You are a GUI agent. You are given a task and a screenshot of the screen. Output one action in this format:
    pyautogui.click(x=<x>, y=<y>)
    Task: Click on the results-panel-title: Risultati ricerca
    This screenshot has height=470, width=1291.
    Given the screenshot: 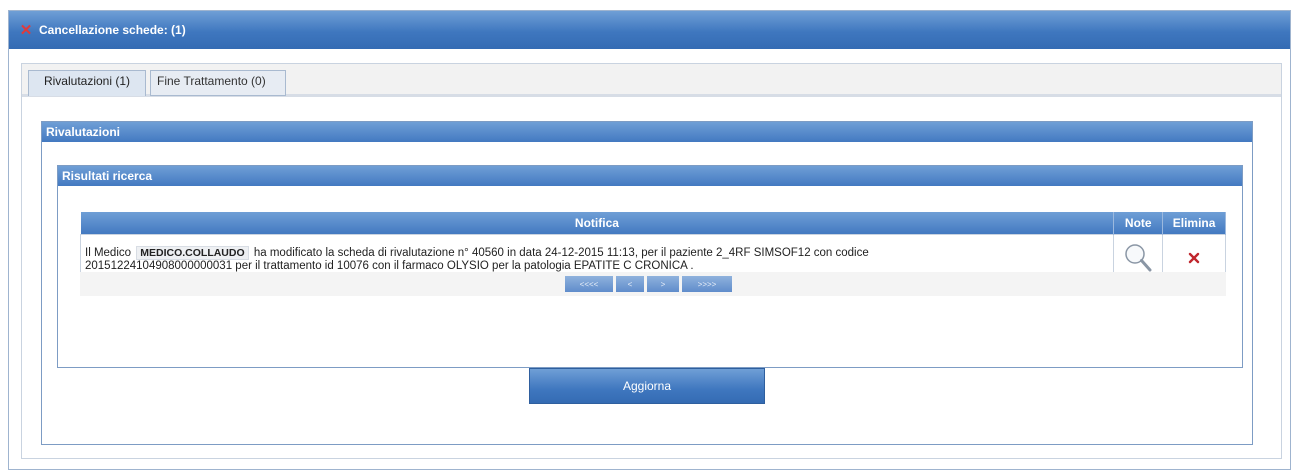 What is the action you would take?
    pyautogui.click(x=650, y=176)
    